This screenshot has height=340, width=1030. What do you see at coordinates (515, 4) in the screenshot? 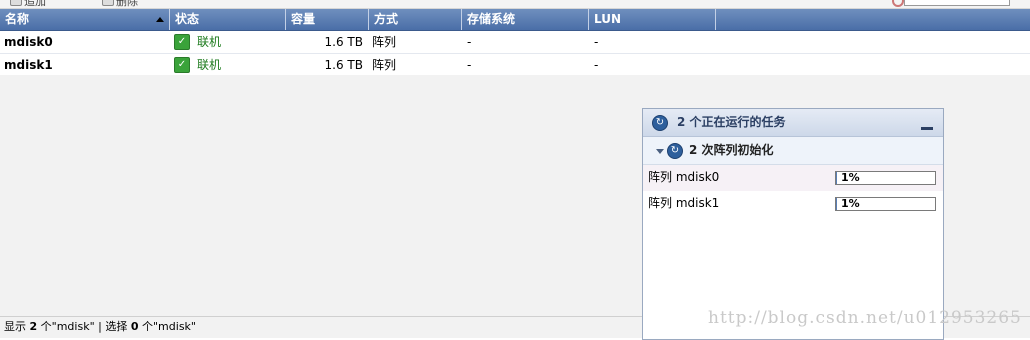
I see `toolbar: 追加 删除` at bounding box center [515, 4].